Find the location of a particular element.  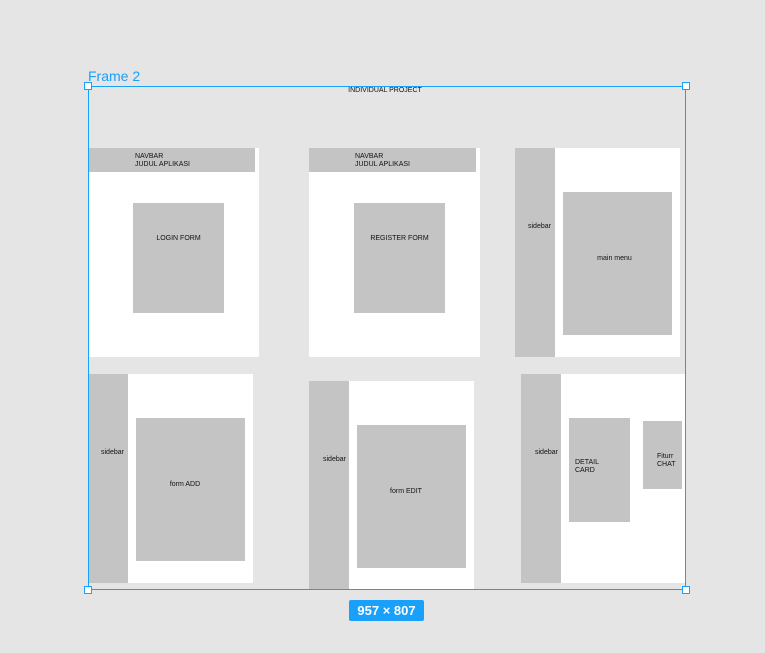

frame-name-label: Frame 2 is located at coordinates (114, 76).